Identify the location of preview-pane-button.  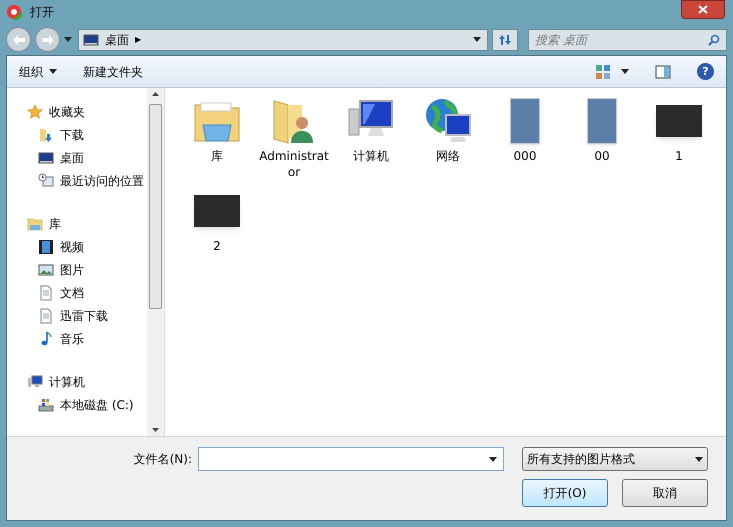
(663, 71).